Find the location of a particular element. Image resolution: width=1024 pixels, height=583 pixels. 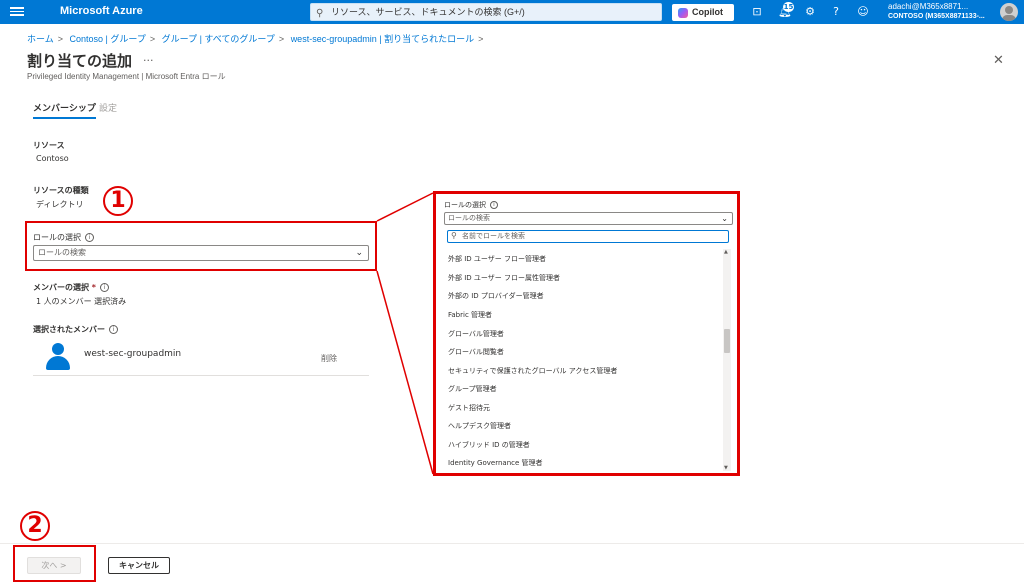

search-icon: ⚲ is located at coordinates (454, 235).